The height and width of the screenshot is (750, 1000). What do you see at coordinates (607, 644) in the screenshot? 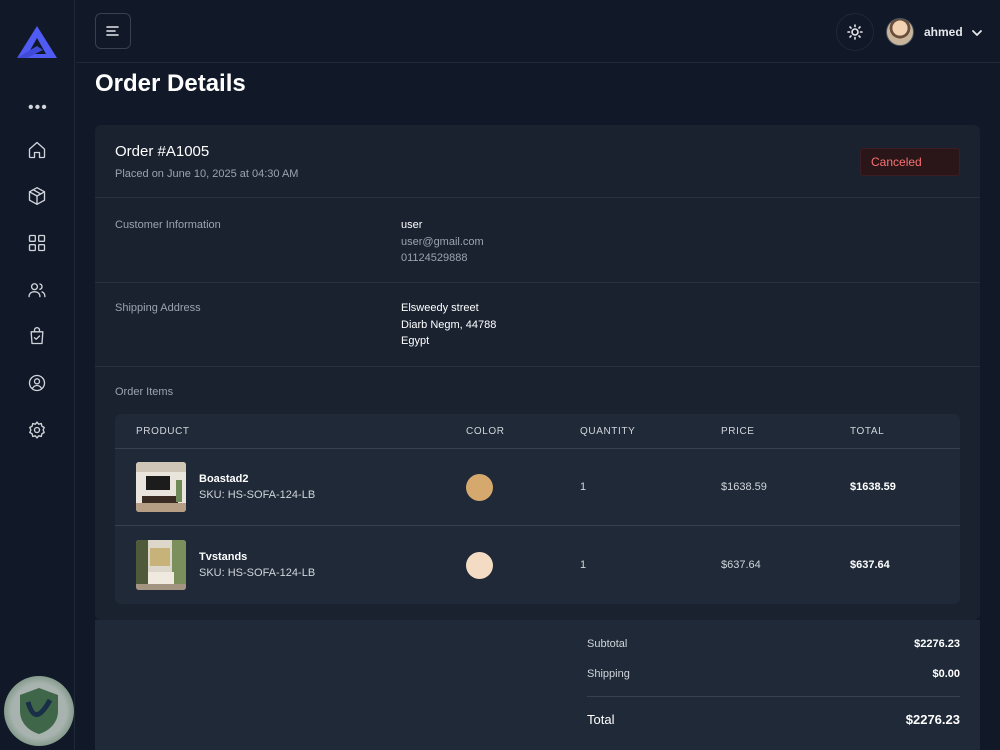
I see `subtotal-label: Subtotal` at bounding box center [607, 644].